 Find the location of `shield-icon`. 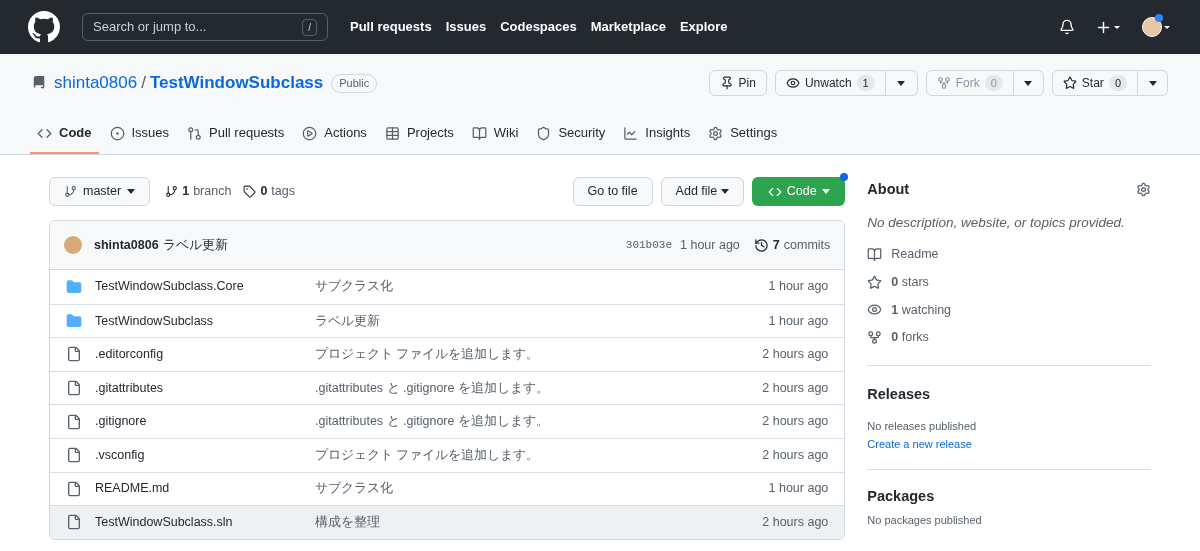

shield-icon is located at coordinates (544, 133).